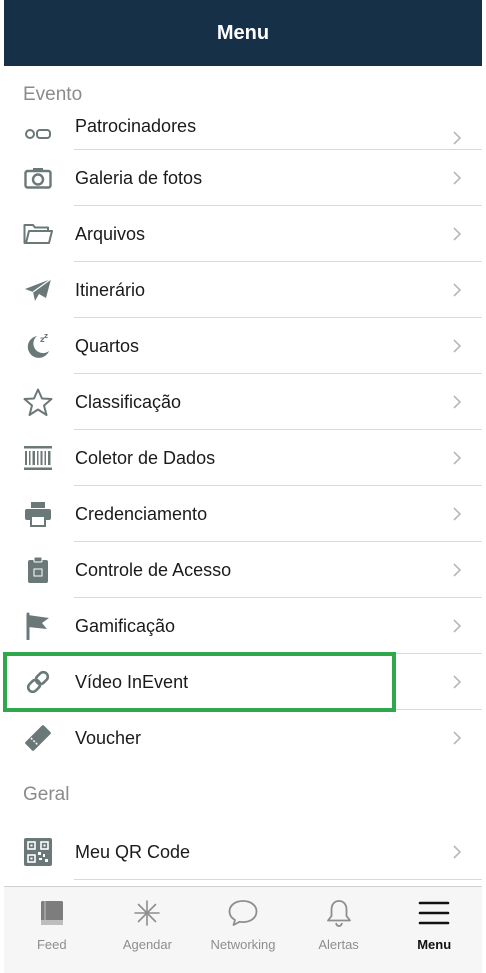 The image size is (486, 973). I want to click on menu-item-label: Controle de Acesso, so click(153, 569).